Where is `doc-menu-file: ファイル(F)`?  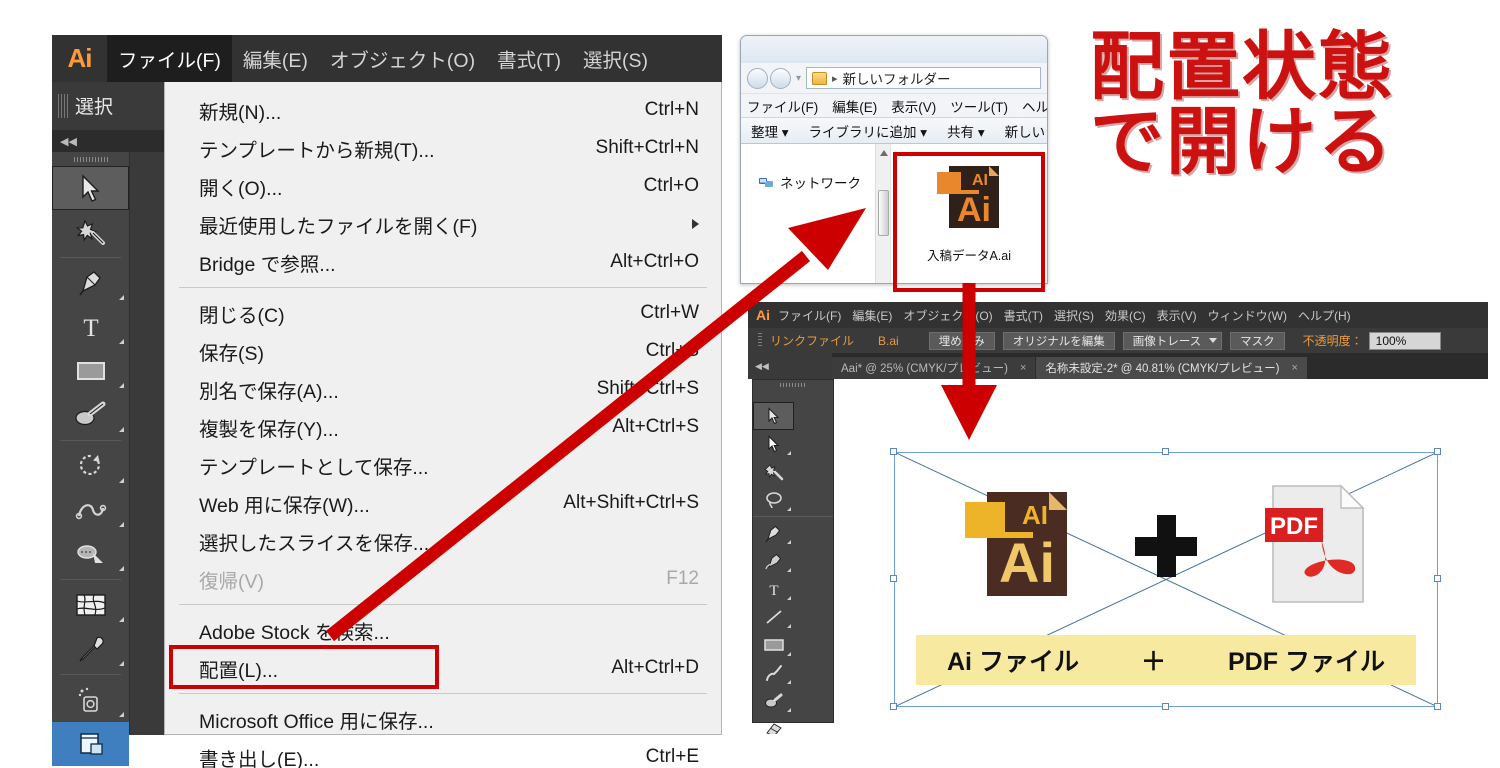
doc-menu-file: ファイル(F) is located at coordinates (809, 315).